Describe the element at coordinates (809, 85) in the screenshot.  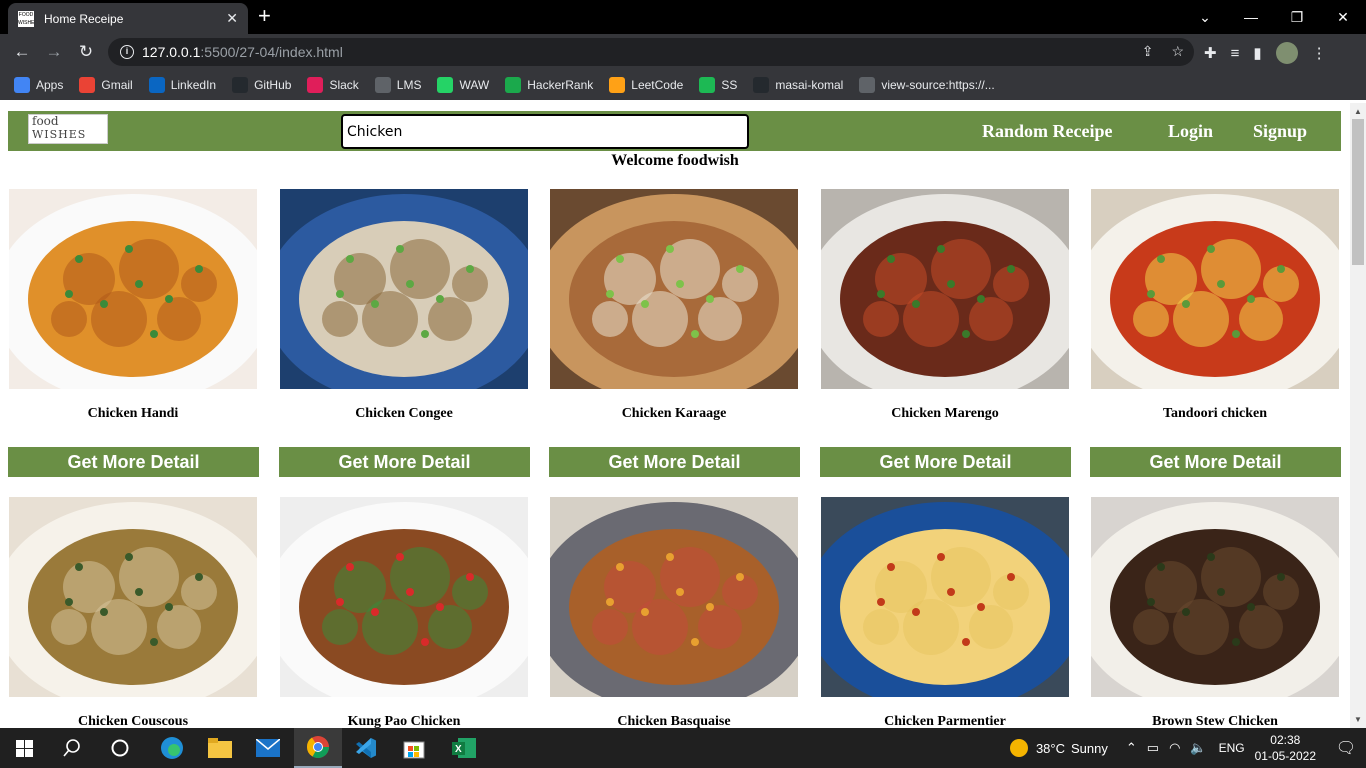
I see `bookmark-label: masai-komal` at that location.